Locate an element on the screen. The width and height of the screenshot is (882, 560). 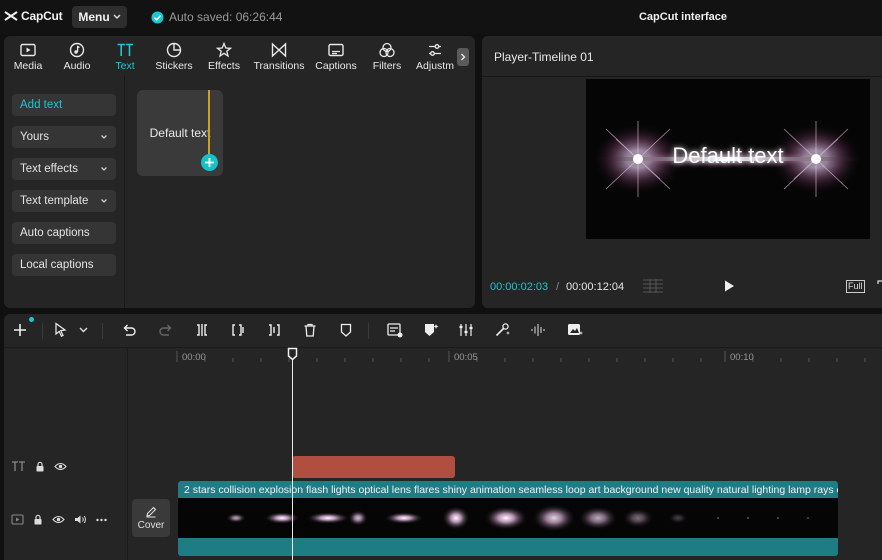
sidebar-item-local-captions: Local captions is located at coordinates (64, 265).